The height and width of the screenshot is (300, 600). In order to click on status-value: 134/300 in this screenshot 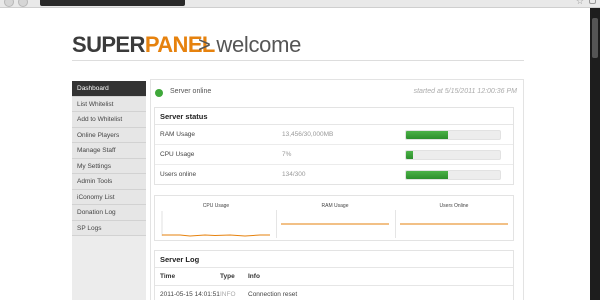, I will do `click(294, 174)`.